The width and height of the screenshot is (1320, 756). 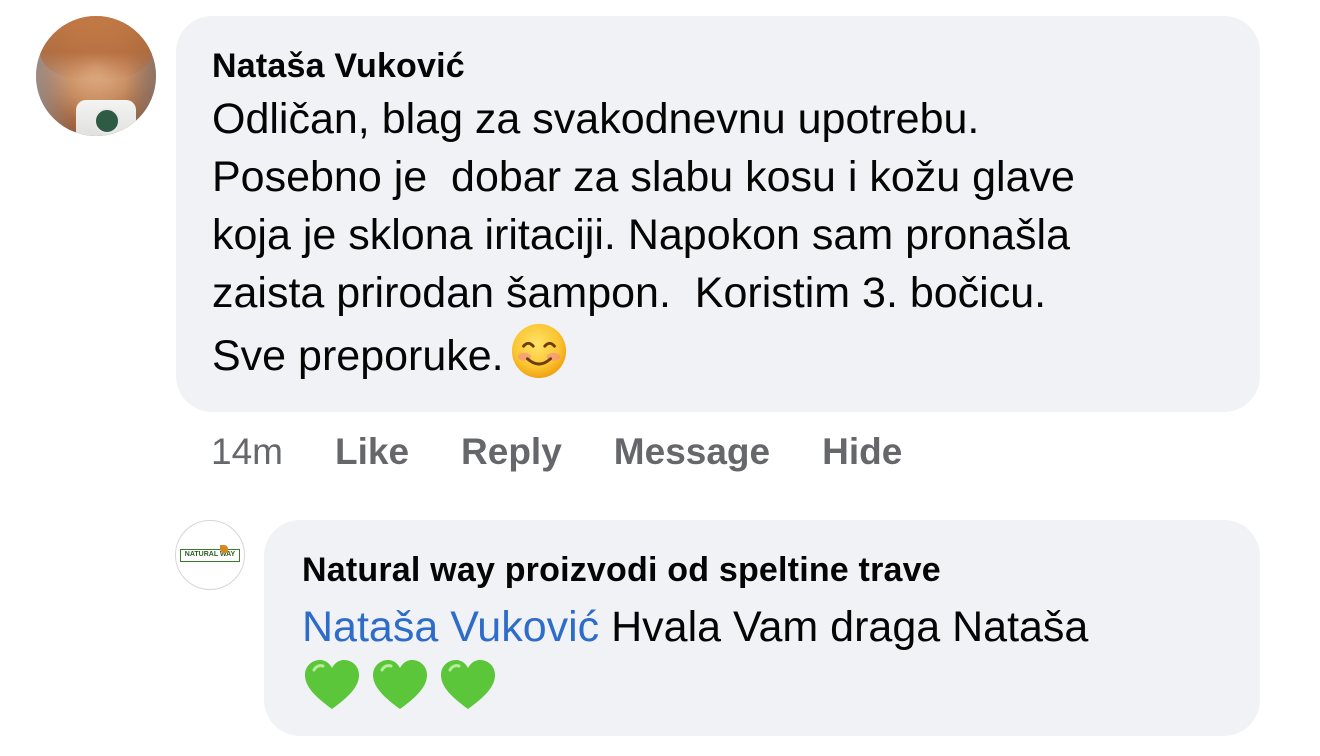 I want to click on comment-author: Nataša Vuković, so click(x=718, y=66).